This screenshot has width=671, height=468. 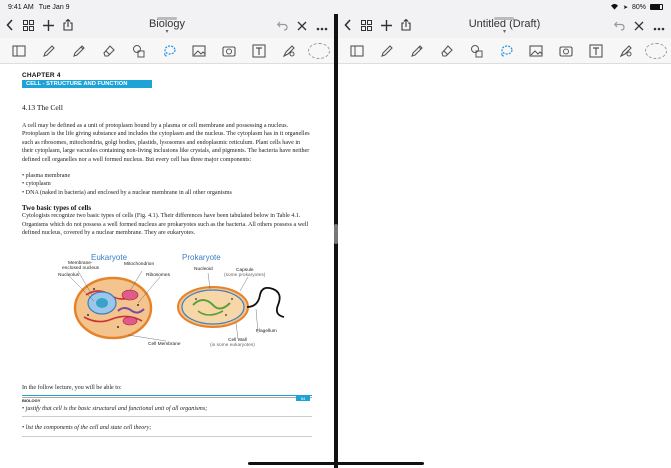 What do you see at coordinates (504, 18) in the screenshot?
I see `right-grabber` at bounding box center [504, 18].